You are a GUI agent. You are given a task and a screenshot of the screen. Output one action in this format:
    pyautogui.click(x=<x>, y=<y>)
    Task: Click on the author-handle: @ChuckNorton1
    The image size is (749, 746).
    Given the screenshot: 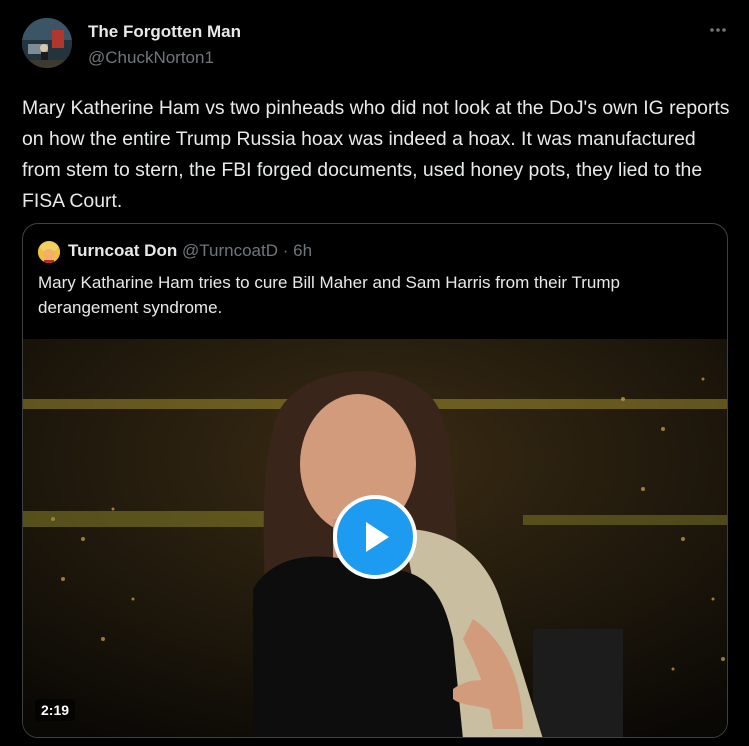 What is the action you would take?
    pyautogui.click(x=151, y=58)
    